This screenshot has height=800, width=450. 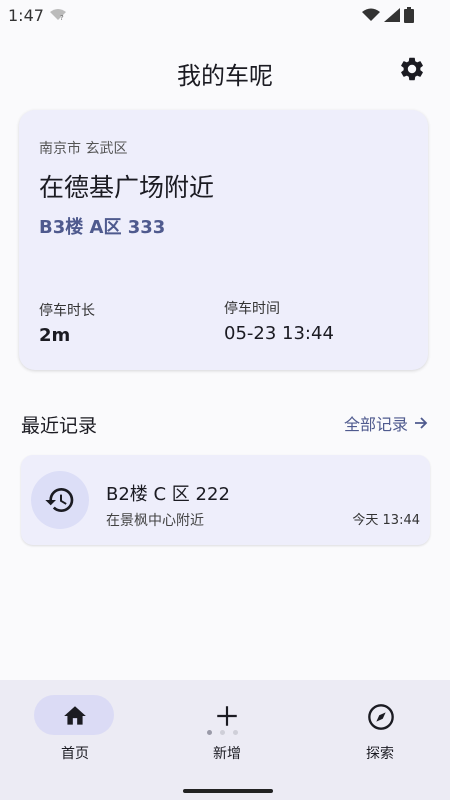 I want to click on nav-explore: 探索, so click(x=380, y=730).